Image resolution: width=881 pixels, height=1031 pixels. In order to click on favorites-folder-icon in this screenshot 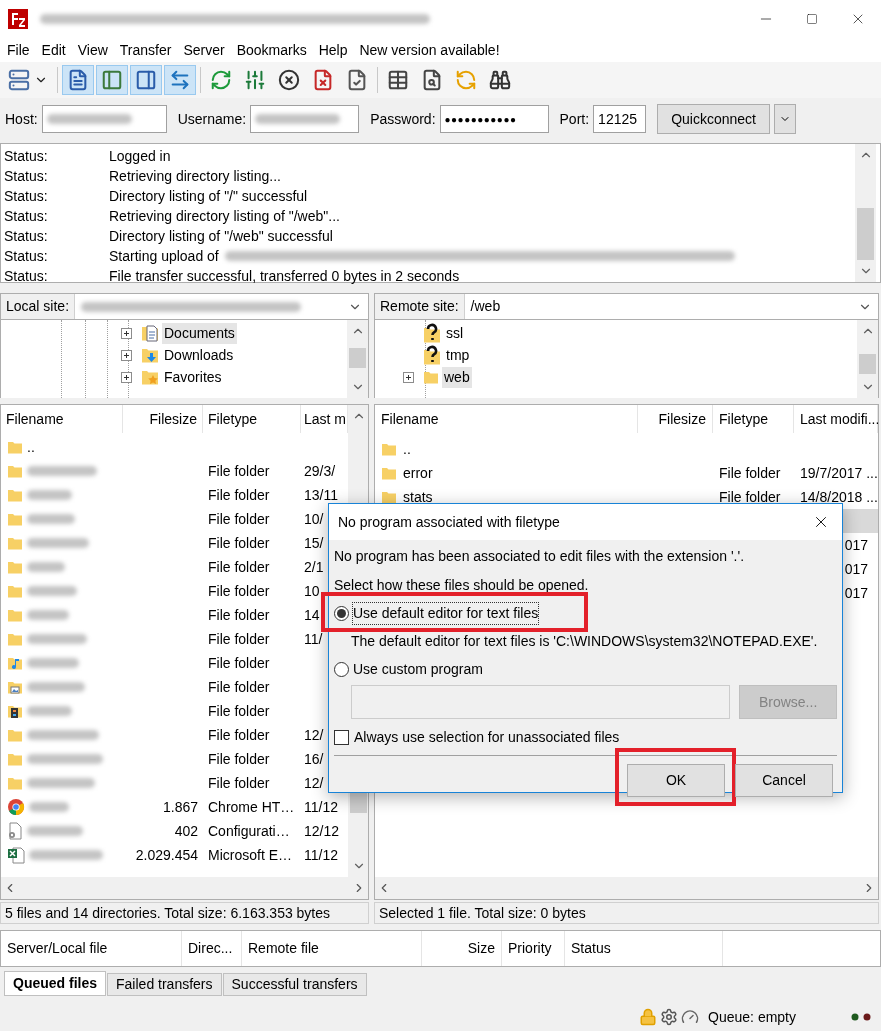, I will do `click(150, 377)`.